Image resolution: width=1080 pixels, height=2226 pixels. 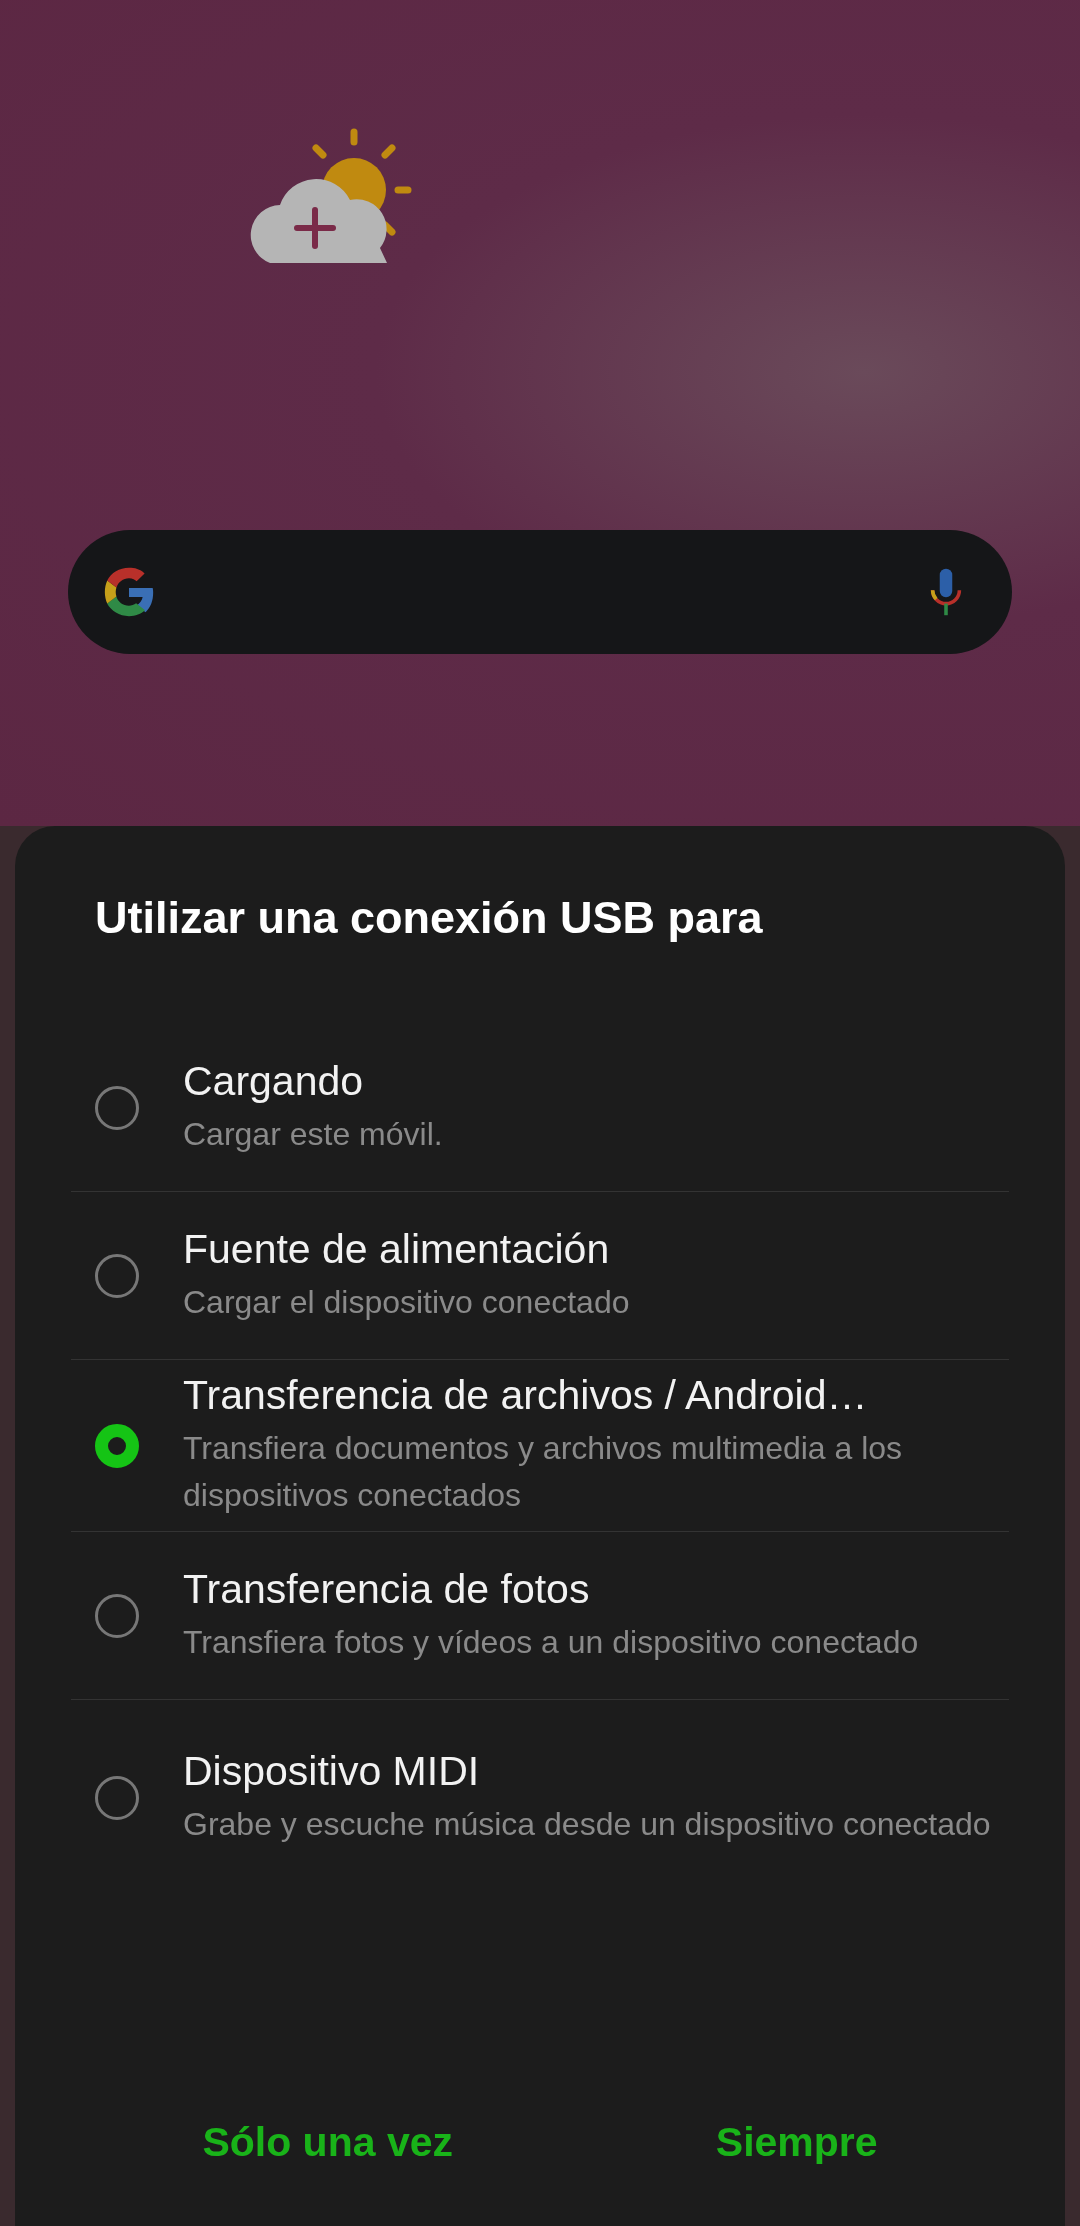 I want to click on usb-option: Transferencia de archivos / Android… Transfiera documentos y archivos multimedia a los dispositivos conectados, so click(x=540, y=1446).